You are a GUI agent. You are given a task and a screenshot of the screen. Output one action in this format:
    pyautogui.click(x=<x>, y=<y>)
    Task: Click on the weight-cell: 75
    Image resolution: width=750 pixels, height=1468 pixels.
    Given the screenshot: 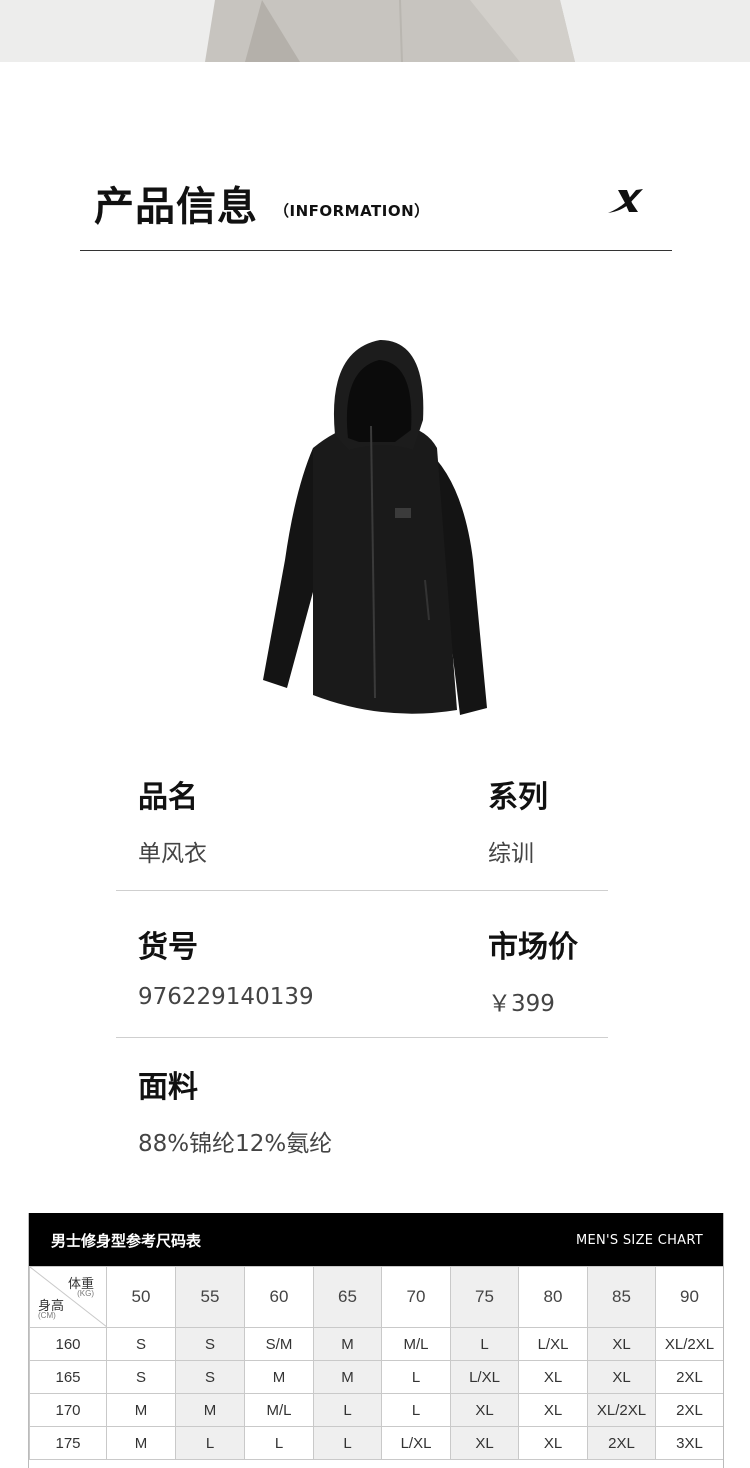 What is the action you would take?
    pyautogui.click(x=484, y=1297)
    